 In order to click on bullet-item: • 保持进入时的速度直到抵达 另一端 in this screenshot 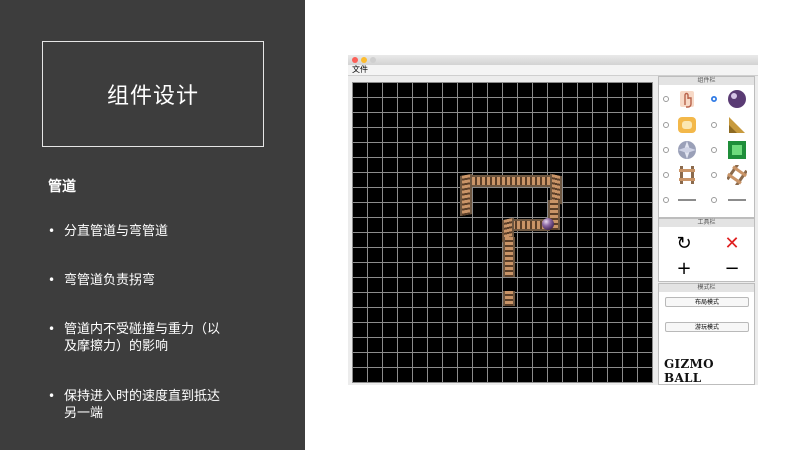, I will do `click(153, 405)`.